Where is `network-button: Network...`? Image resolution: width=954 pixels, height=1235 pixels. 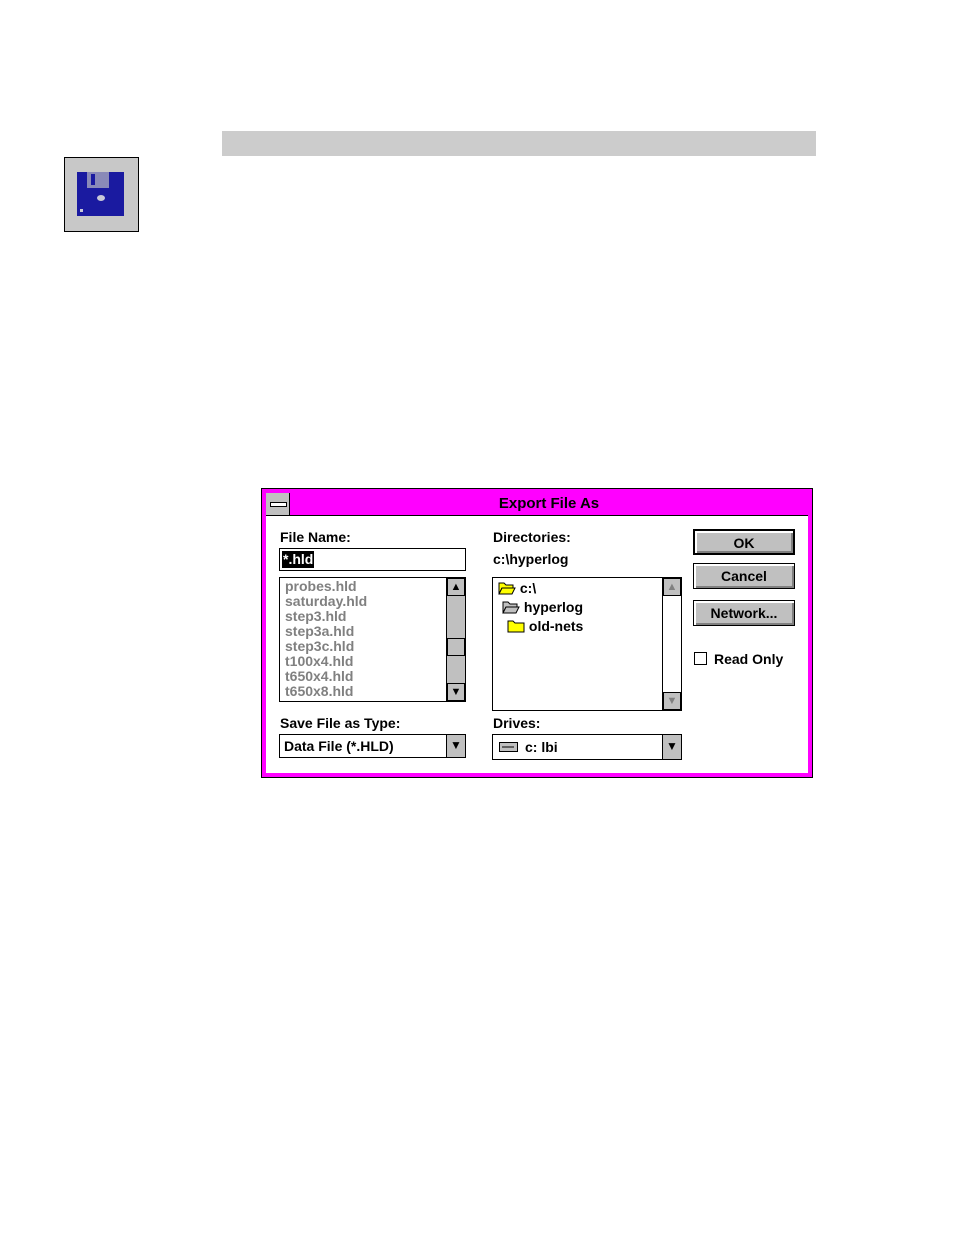
network-button: Network... is located at coordinates (744, 613).